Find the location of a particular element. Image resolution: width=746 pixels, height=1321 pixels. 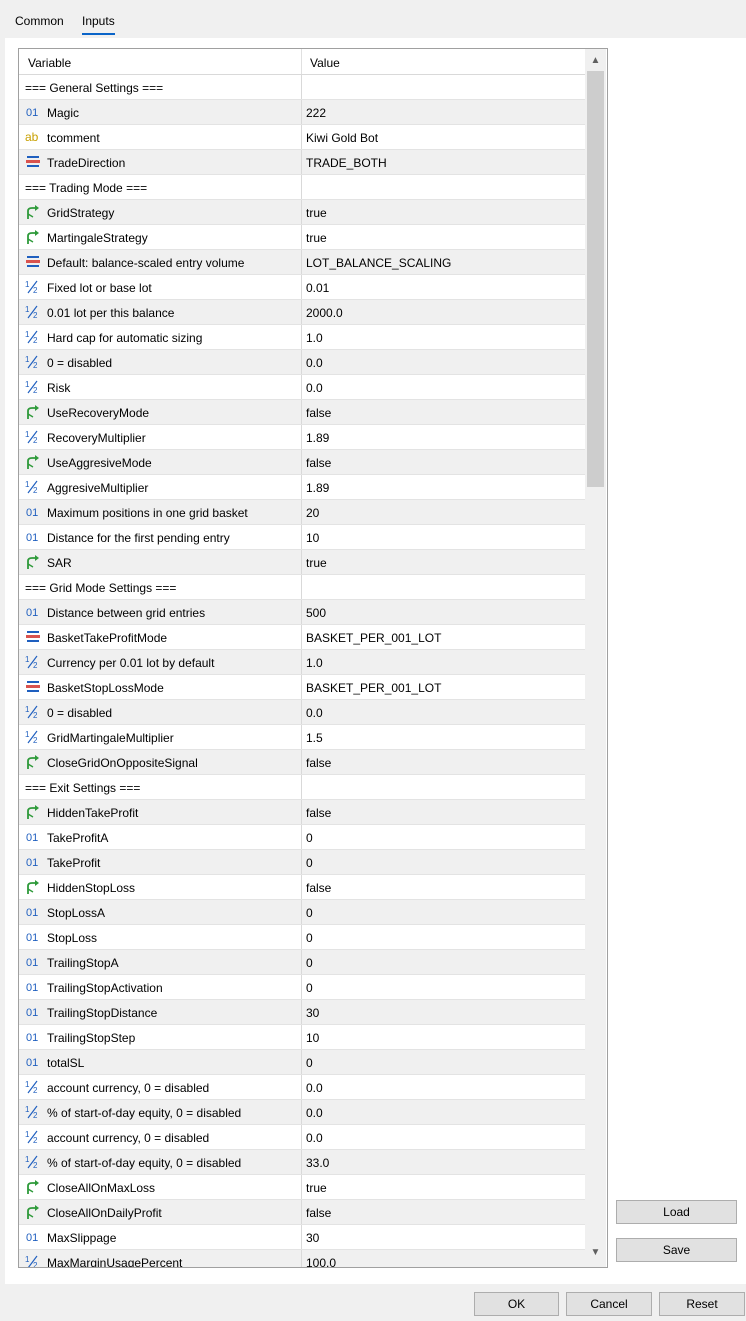

reset-button: Reset is located at coordinates (702, 1304).